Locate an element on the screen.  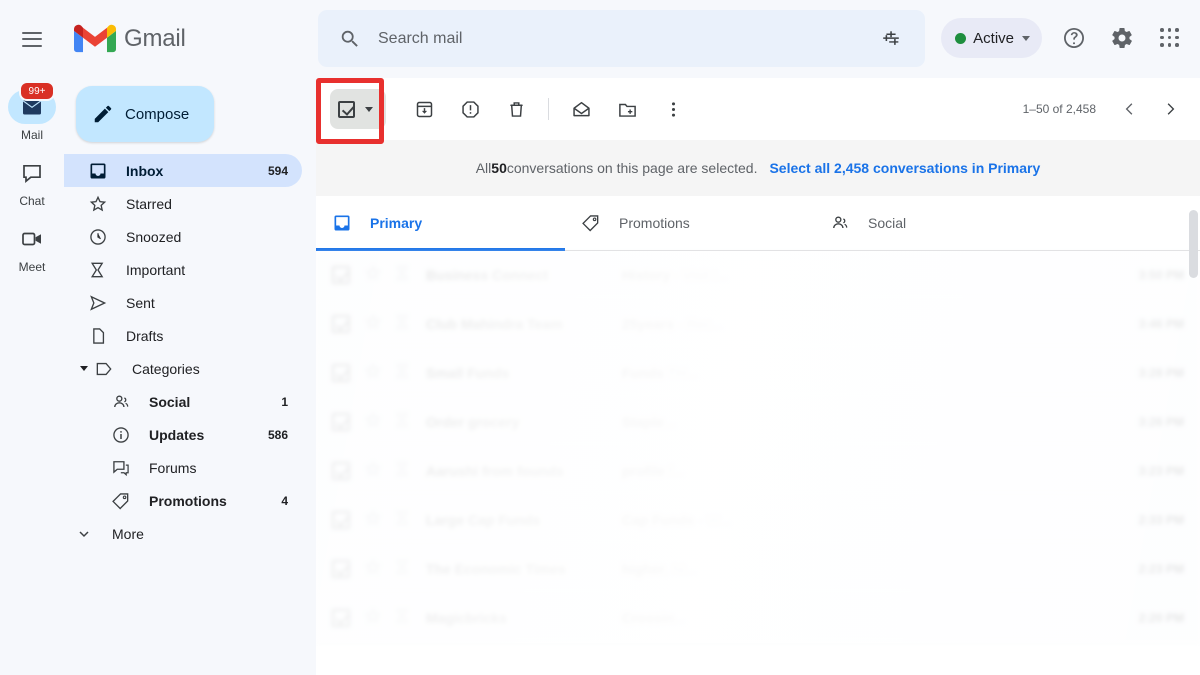
sidebar-item-drafts: Drafts is located at coordinates (183, 335).